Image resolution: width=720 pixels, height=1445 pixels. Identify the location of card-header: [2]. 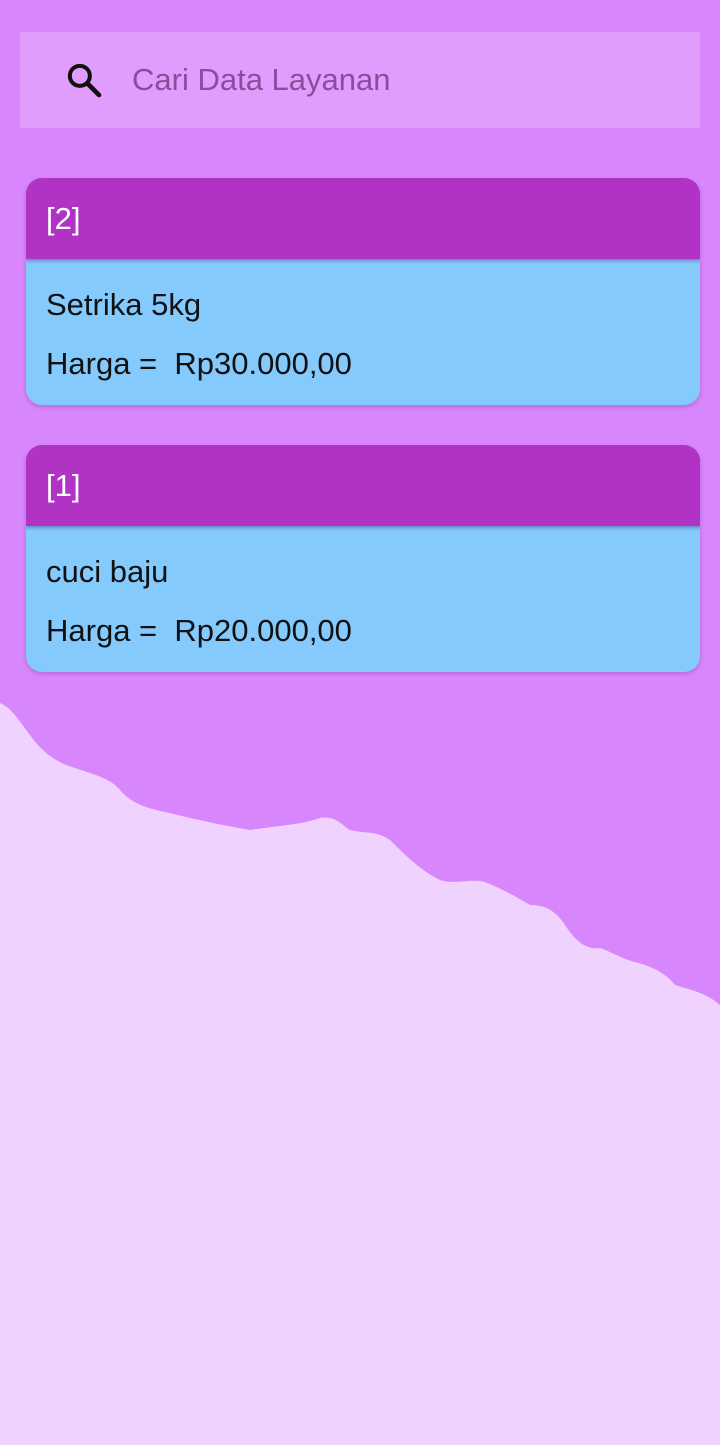
(363, 218).